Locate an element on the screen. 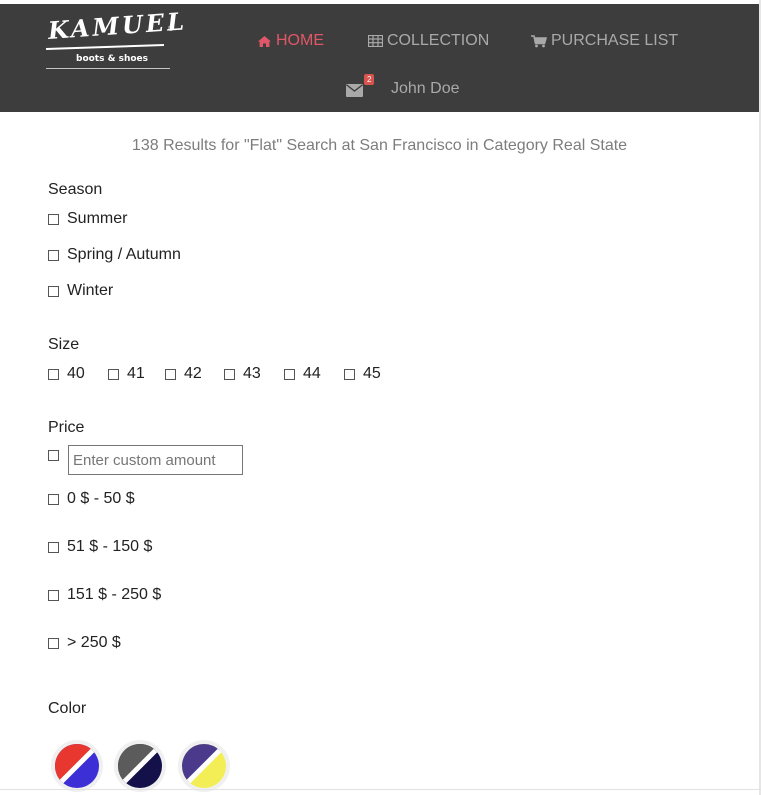 This screenshot has height=795, width=761. color-swatch-red-blue is located at coordinates (77, 766).